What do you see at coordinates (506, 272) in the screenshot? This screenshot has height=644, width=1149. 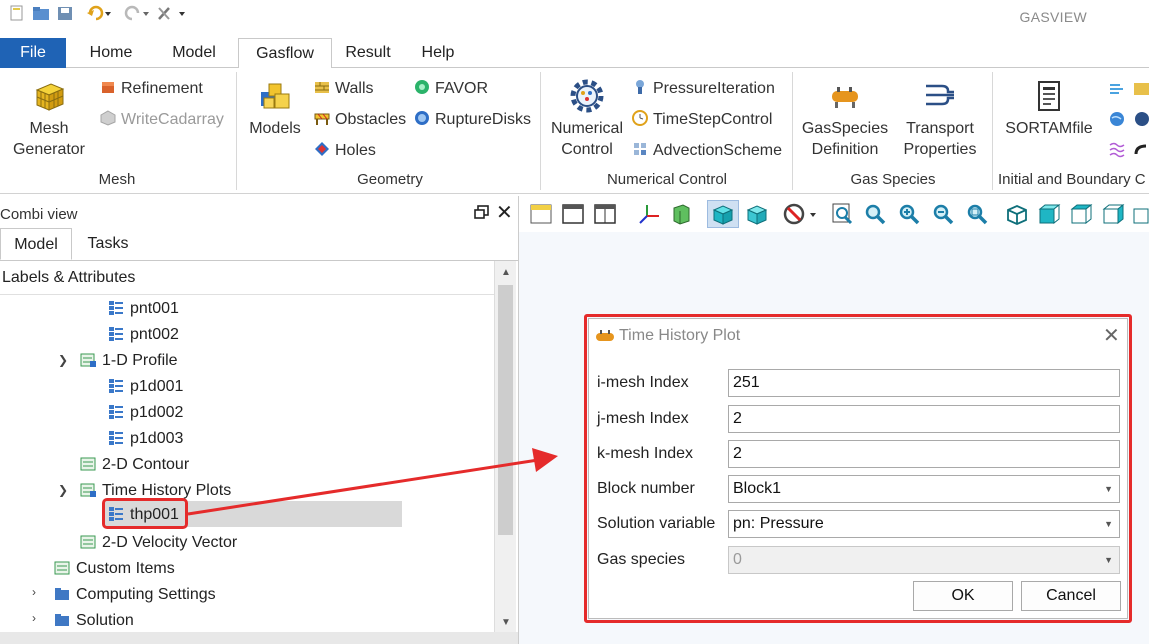 I see `scroll-up-icon: ▲` at bounding box center [506, 272].